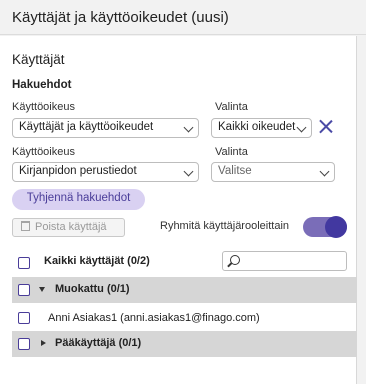 The height and width of the screenshot is (384, 366). Describe the element at coordinates (43, 152) in the screenshot. I see `filter2-permission-label: Käyttöoikeus` at that location.